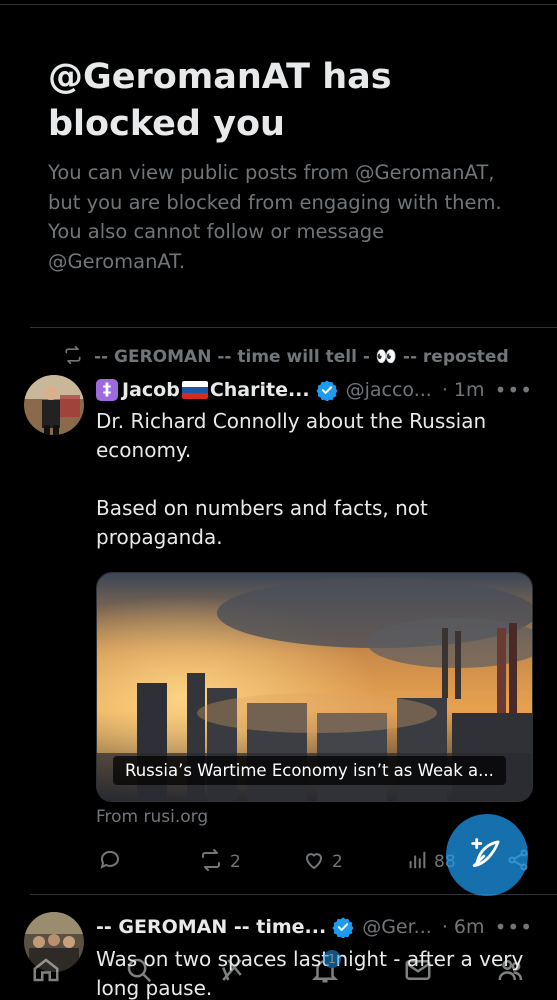 The height and width of the screenshot is (1000, 557). Describe the element at coordinates (331, 959) in the screenshot. I see `notifications-badge: 1` at that location.